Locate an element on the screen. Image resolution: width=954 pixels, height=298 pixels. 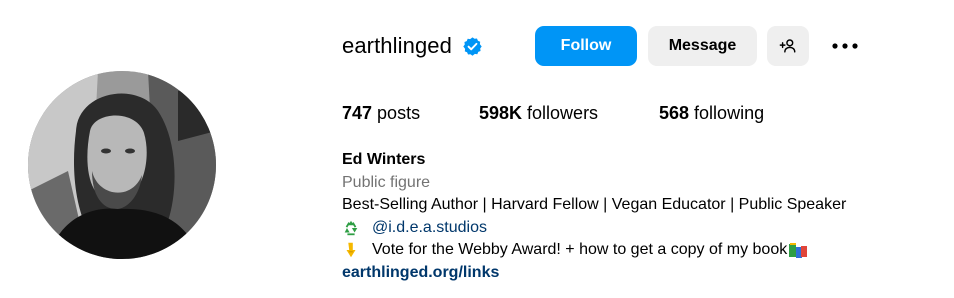
avatar-photo is located at coordinates (122, 165).